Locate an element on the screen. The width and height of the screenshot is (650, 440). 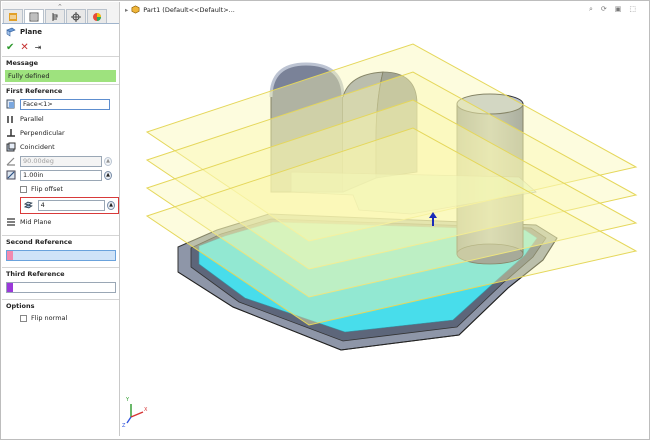
tab-feature-manager is located at coordinates (13, 16).